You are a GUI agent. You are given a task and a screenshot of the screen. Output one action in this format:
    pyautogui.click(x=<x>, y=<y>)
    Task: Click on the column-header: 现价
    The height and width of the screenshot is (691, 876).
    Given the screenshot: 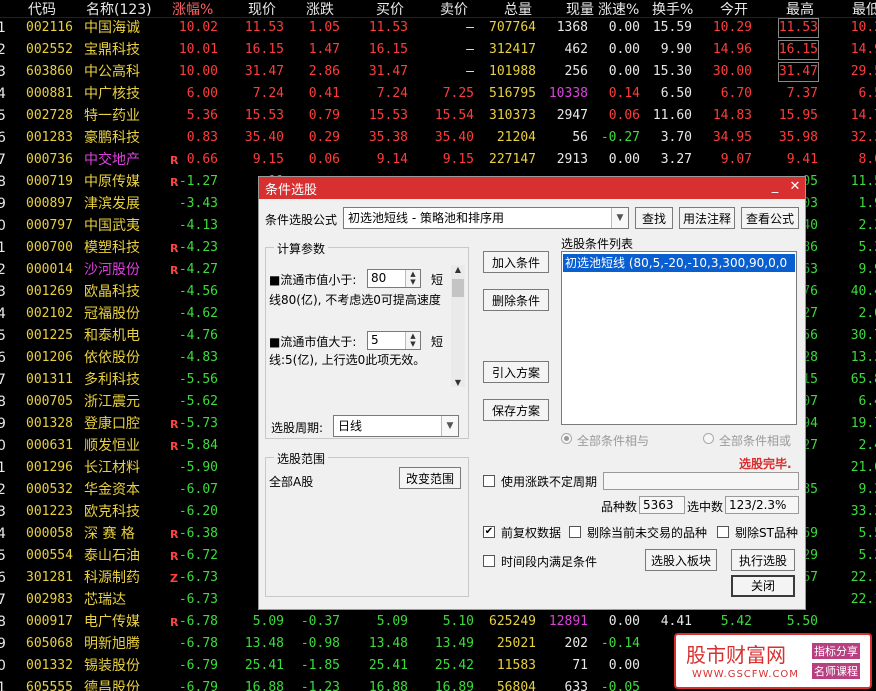 What is the action you would take?
    pyautogui.click(x=262, y=8)
    